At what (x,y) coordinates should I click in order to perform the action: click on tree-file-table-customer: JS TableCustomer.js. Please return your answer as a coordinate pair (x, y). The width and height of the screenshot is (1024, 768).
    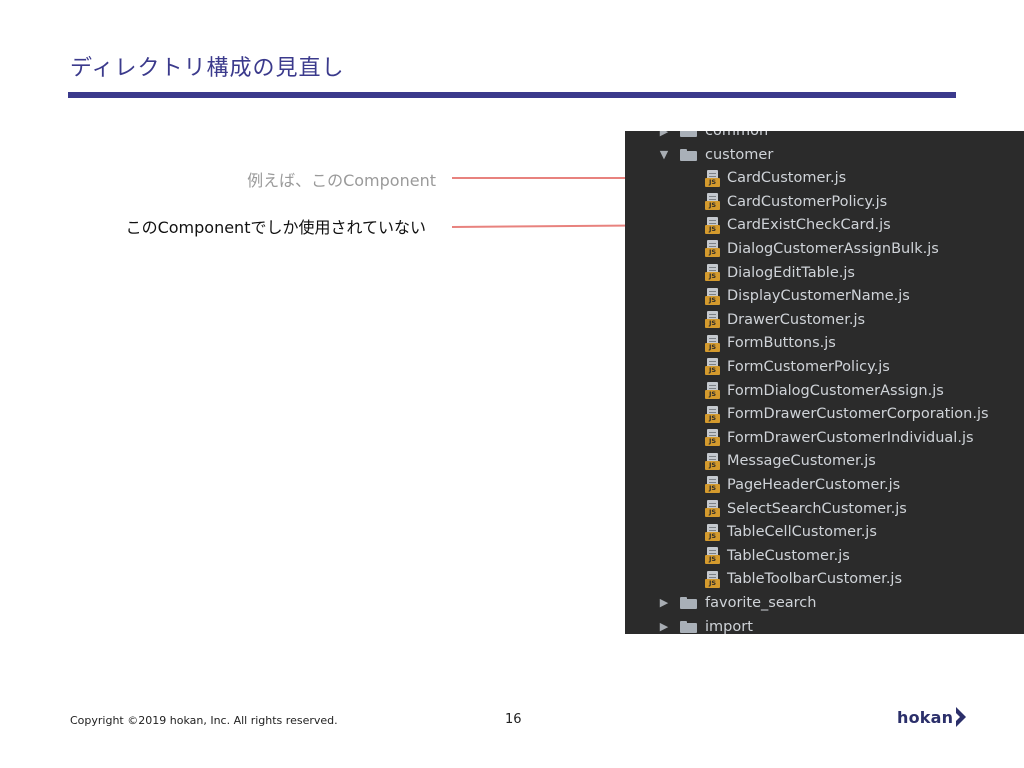
    Looking at the image, I should click on (777, 556).